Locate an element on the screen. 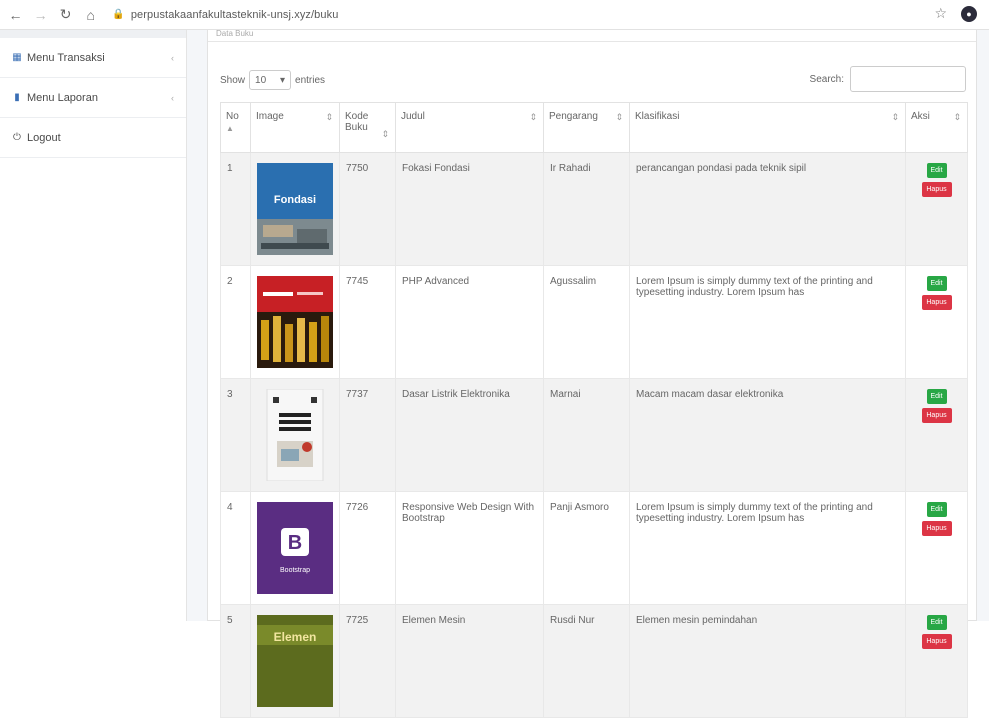 This screenshot has width=989, height=718. cell-judul: Fokasi Fondasi is located at coordinates (469, 209).